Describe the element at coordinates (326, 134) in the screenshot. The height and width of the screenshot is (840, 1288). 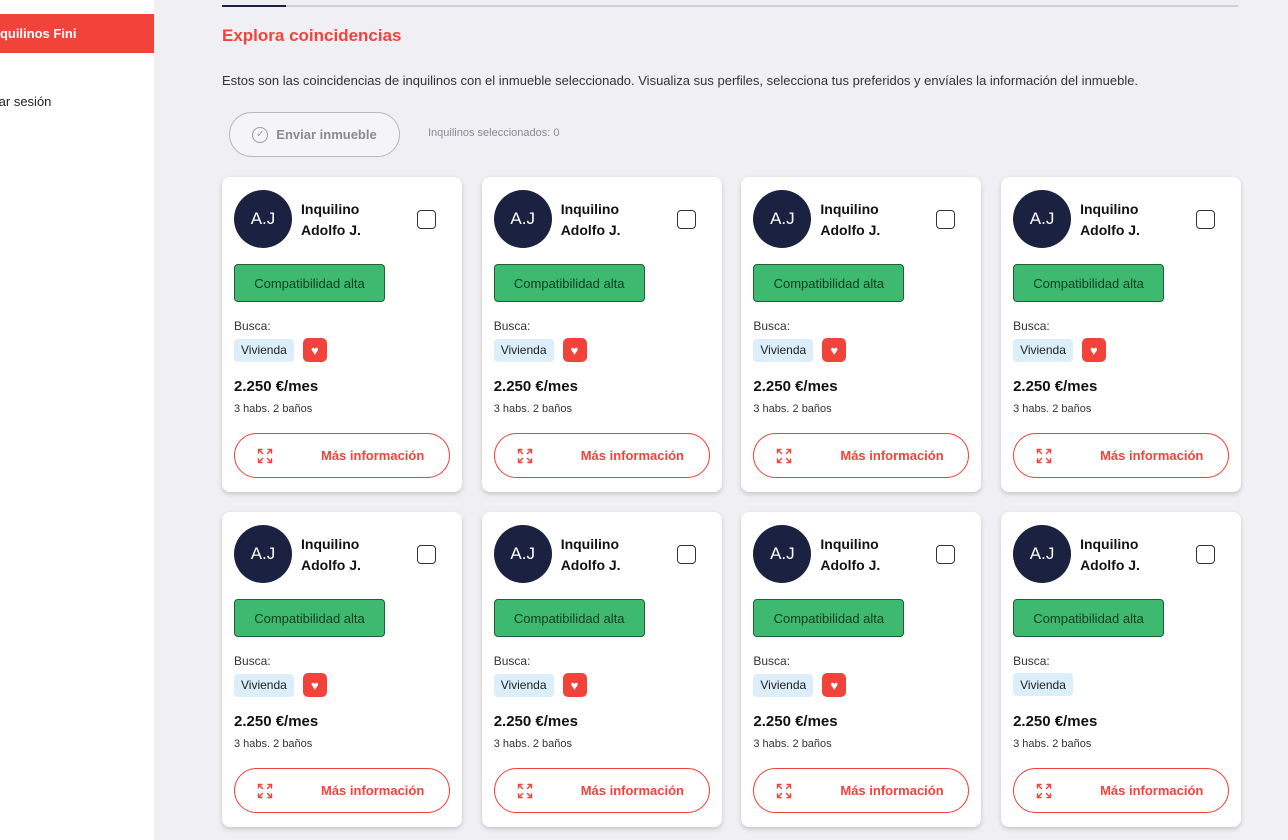
I see `send-property-label: Enviar inmueble` at that location.